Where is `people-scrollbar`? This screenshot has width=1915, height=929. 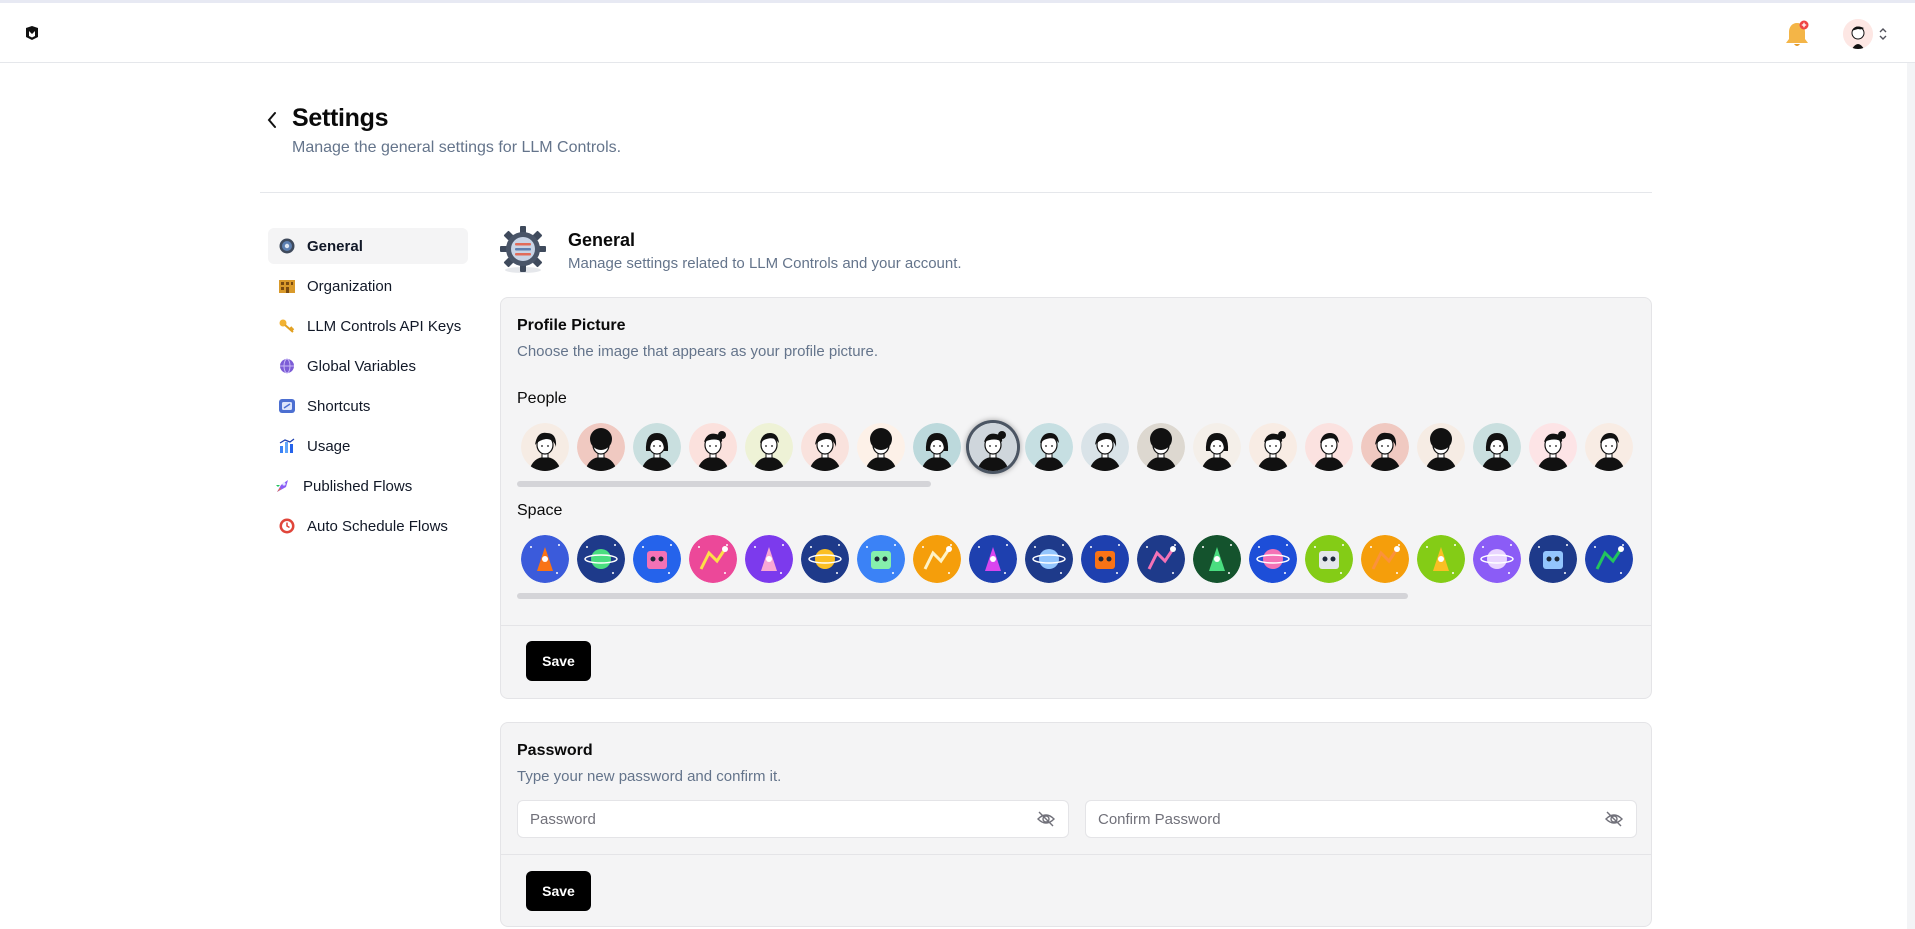 people-scrollbar is located at coordinates (724, 484).